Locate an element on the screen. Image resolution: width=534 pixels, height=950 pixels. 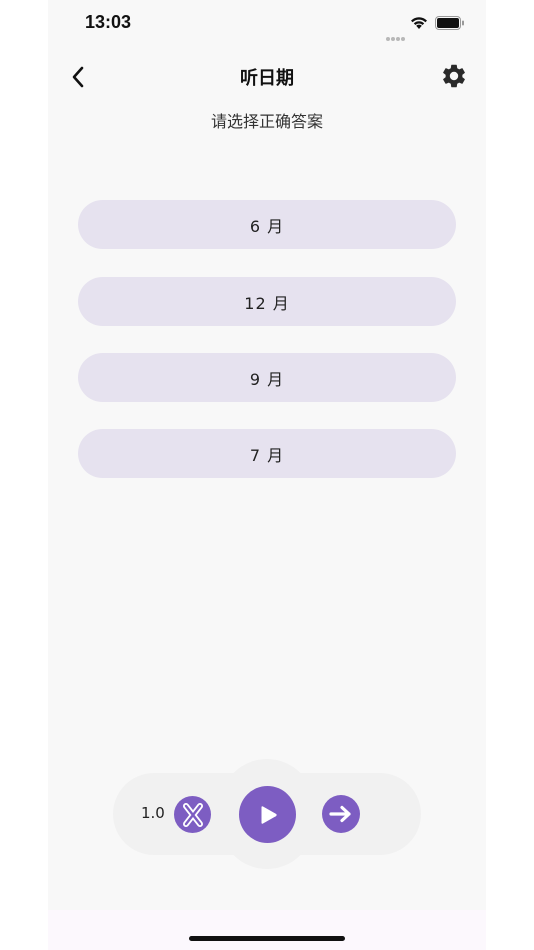
battery-icon is located at coordinates (449, 23).